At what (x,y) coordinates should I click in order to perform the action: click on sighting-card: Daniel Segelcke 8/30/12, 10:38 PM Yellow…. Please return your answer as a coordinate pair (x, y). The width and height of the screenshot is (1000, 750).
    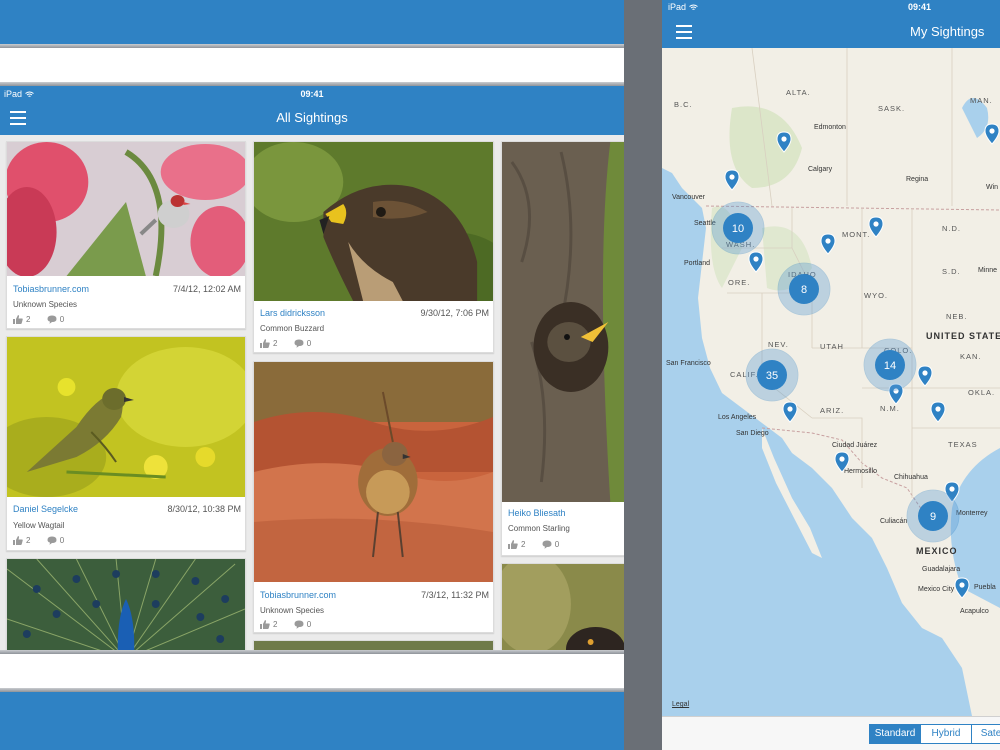
    Looking at the image, I should click on (126, 443).